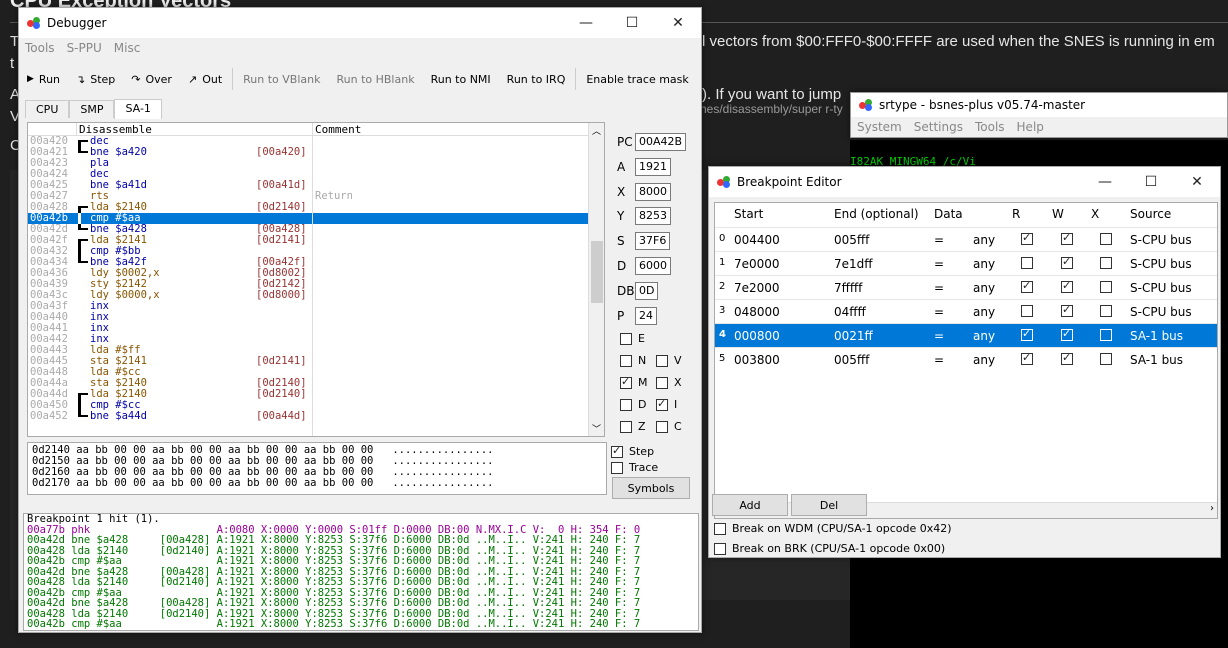  I want to click on register-value: 37F6, so click(653, 241).